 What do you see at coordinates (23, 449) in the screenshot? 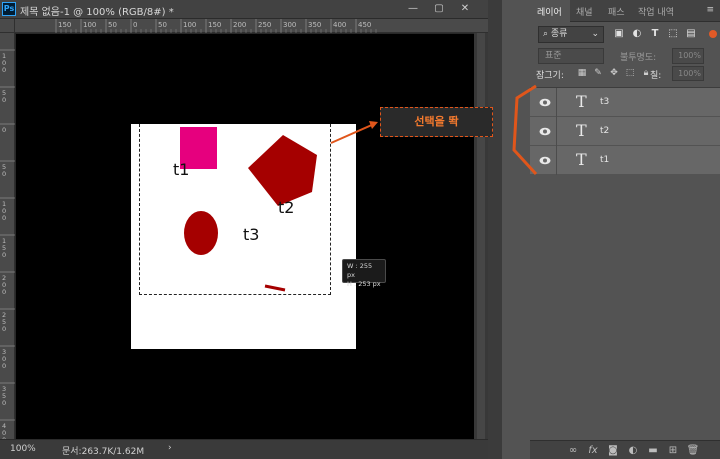
I see `zoom-level: 100%` at bounding box center [23, 449].